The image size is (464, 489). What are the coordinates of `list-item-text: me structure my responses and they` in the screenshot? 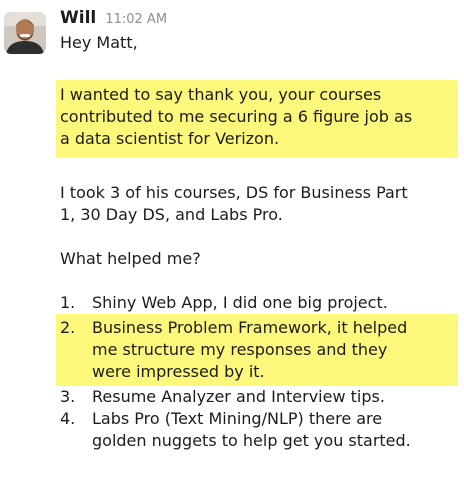 It's located at (240, 349).